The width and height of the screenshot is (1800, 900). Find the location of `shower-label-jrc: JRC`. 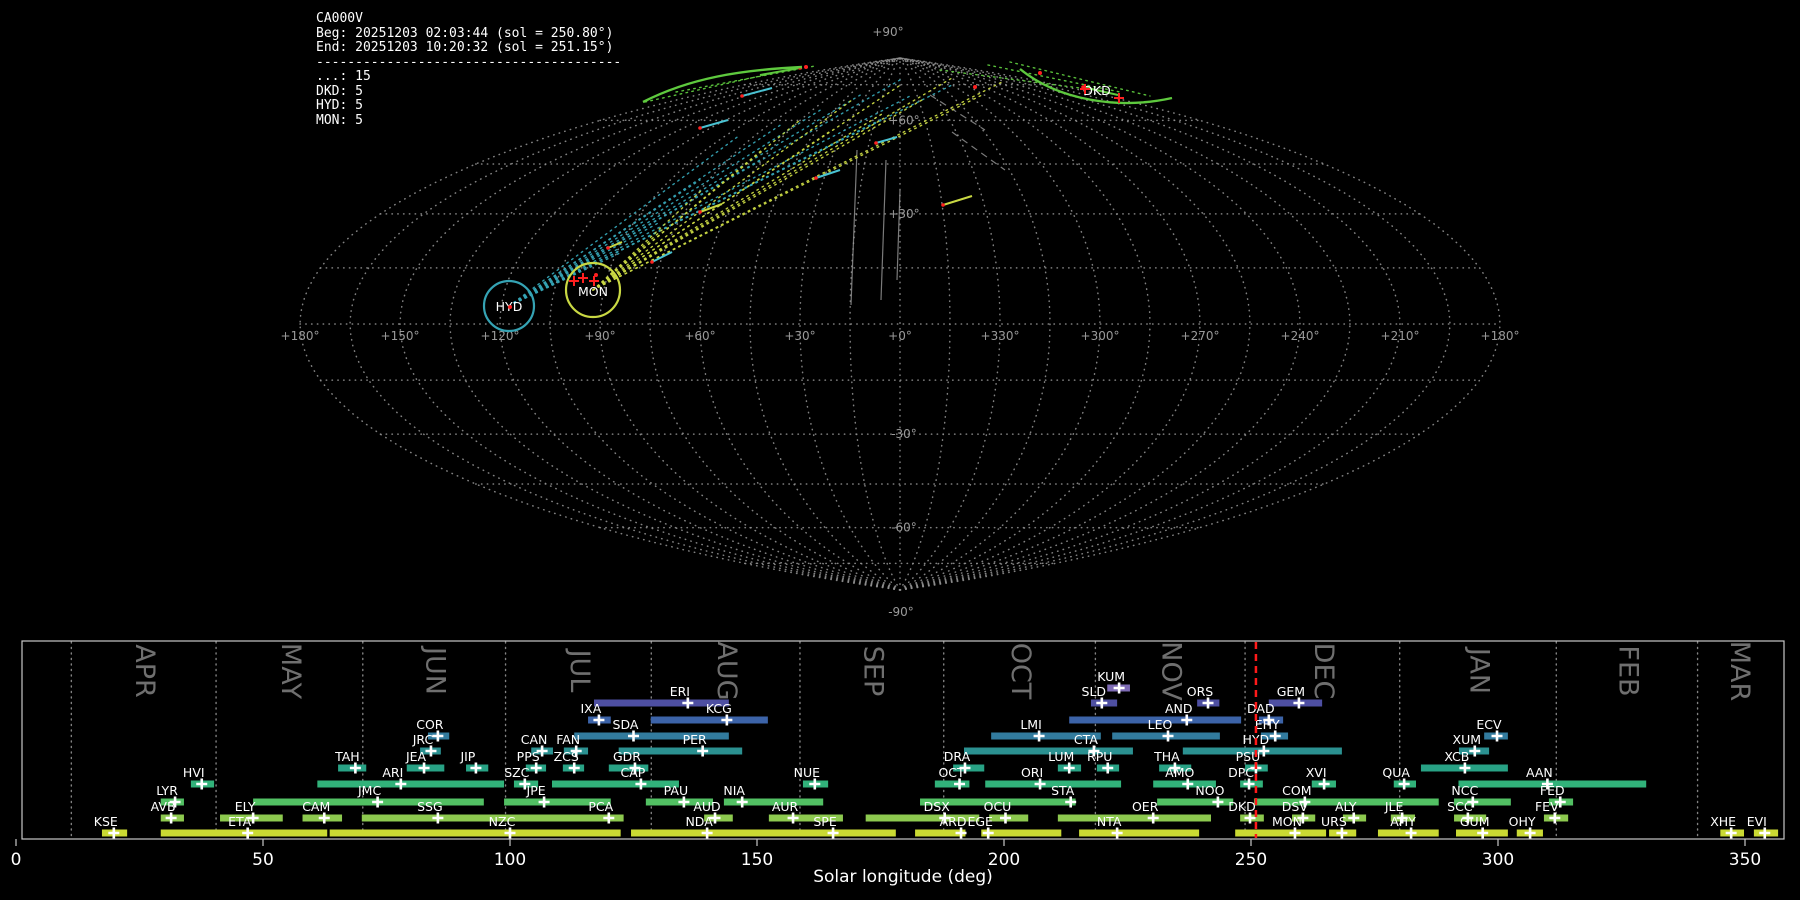

shower-label-jrc: JRC is located at coordinates (423, 739).